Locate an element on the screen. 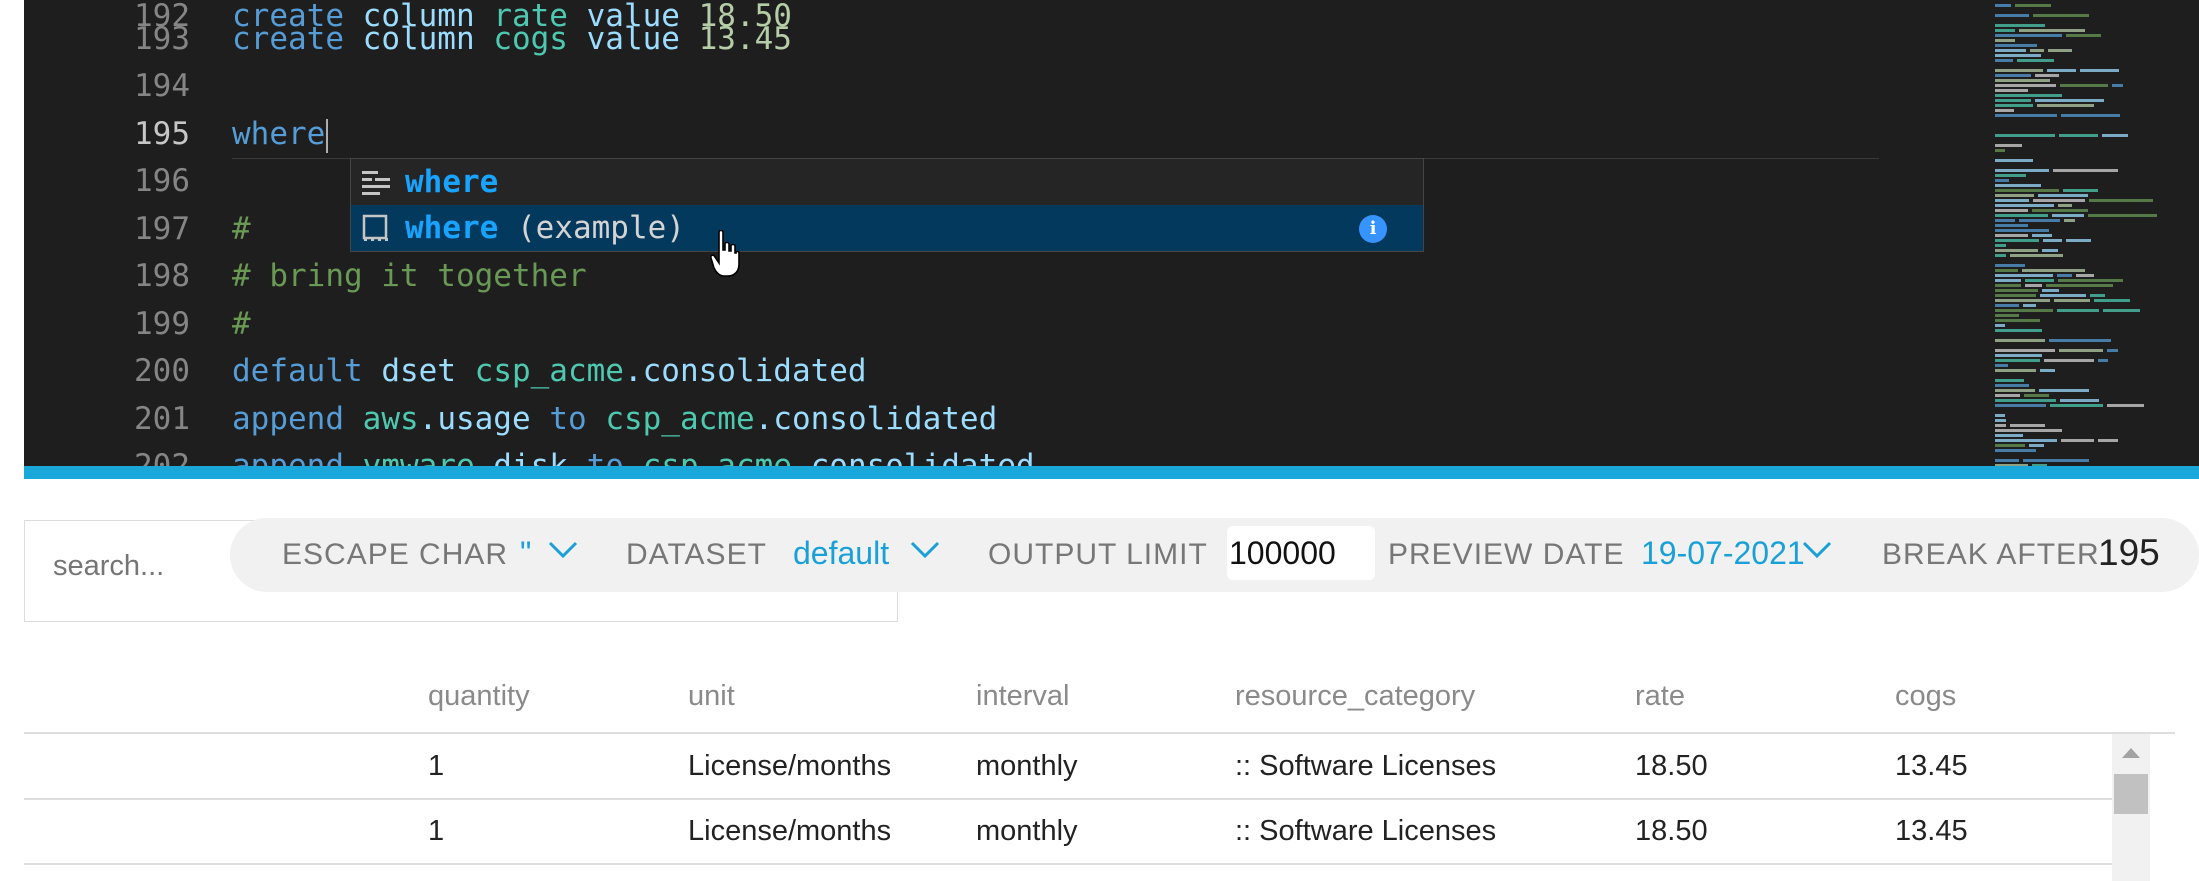  preview-date-select: 19-07-2021 is located at coordinates (1723, 553).